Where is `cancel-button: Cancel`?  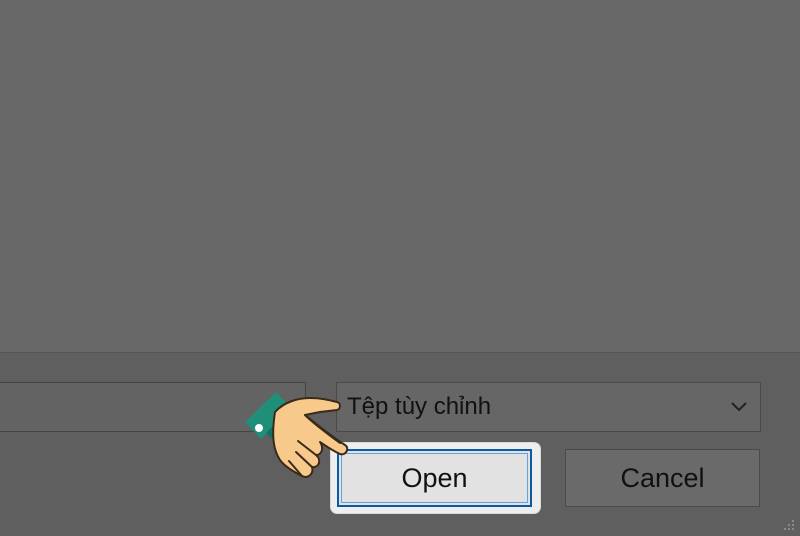 cancel-button: Cancel is located at coordinates (662, 478).